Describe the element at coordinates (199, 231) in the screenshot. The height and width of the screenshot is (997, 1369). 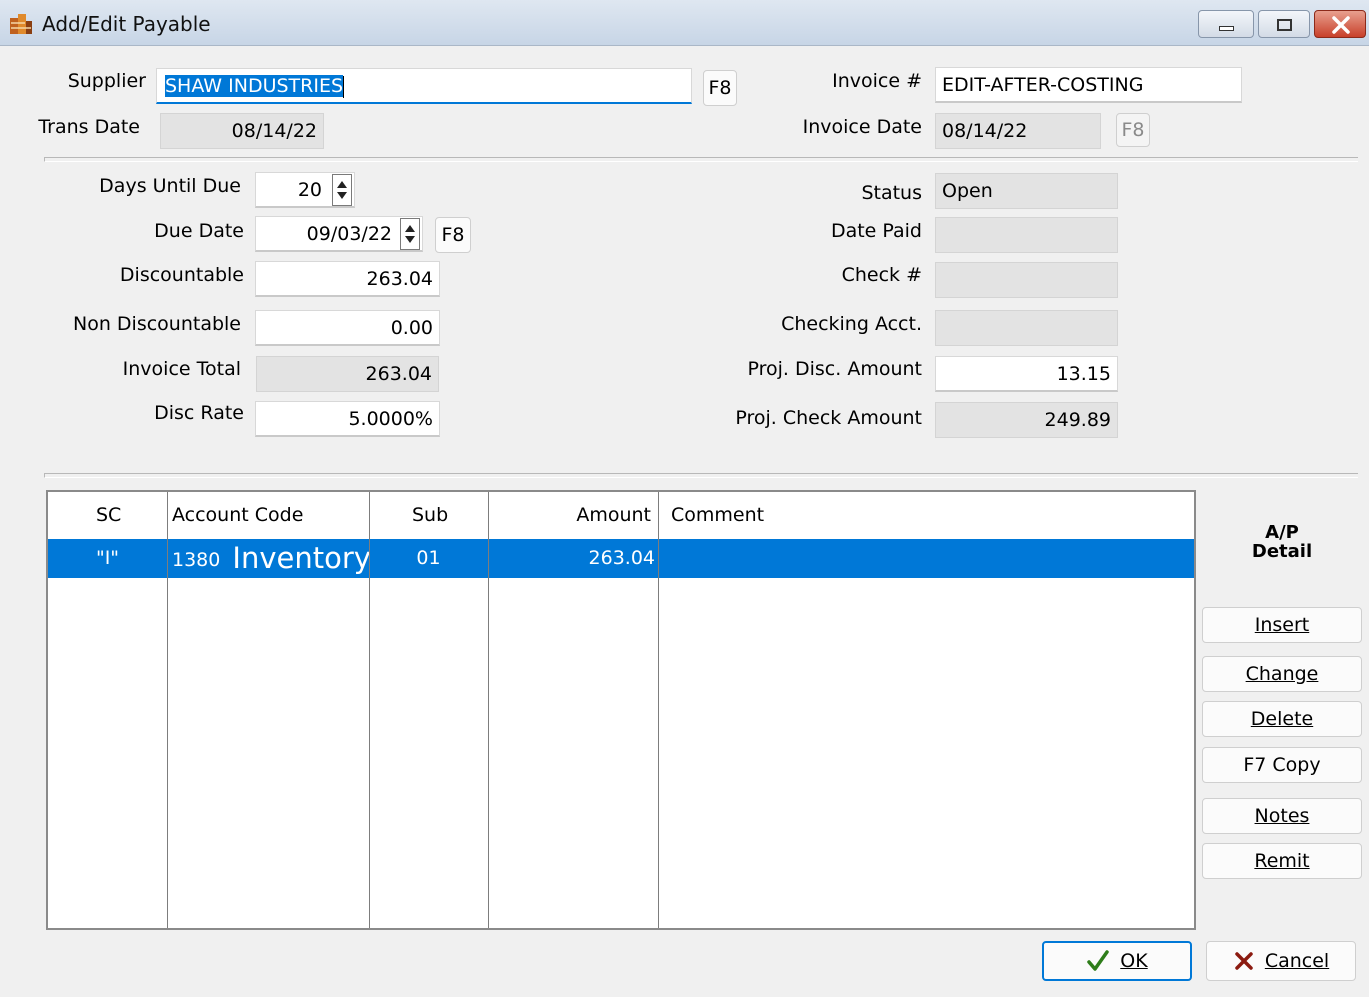
I see `due-date-label: Due Date` at that location.